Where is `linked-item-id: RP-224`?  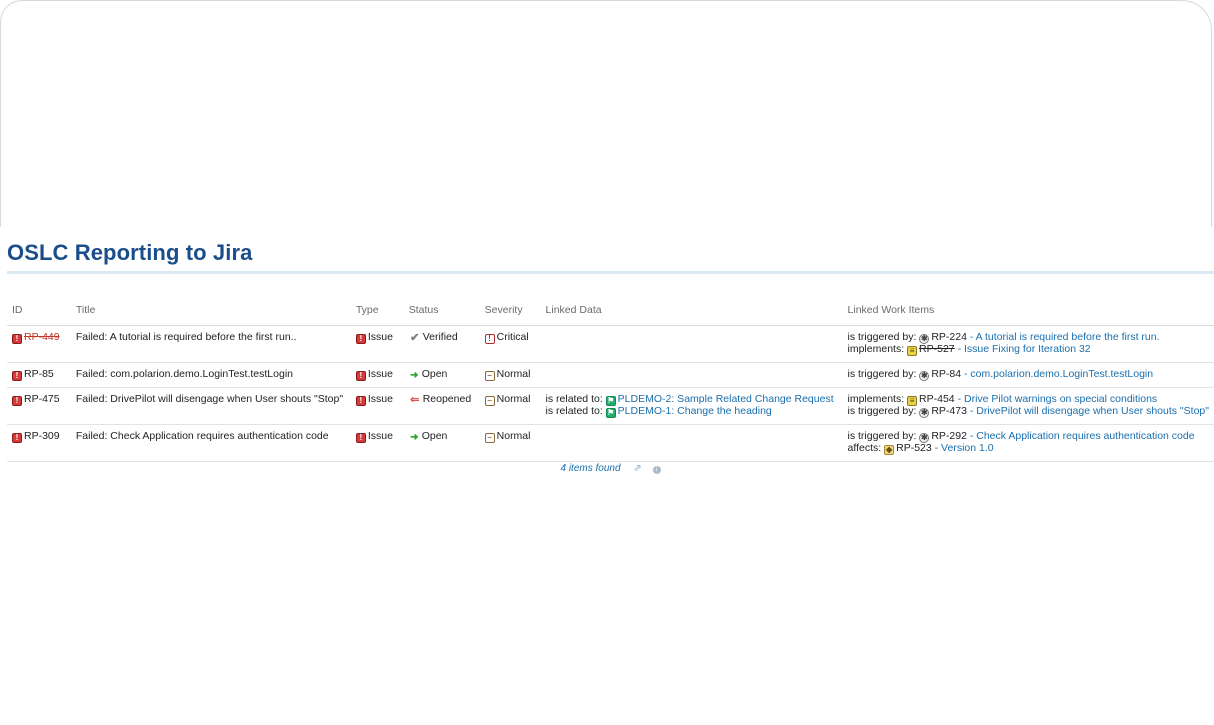 linked-item-id: RP-224 is located at coordinates (949, 337).